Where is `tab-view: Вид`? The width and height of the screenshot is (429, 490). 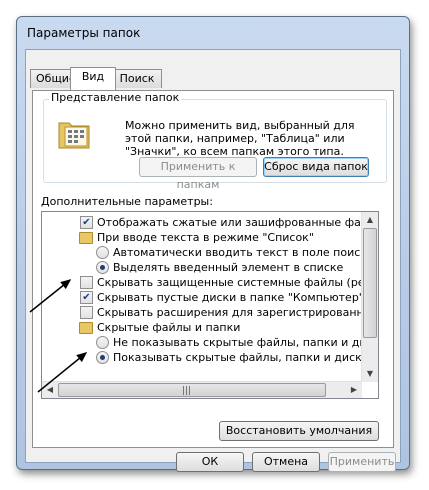 tab-view: Вид is located at coordinates (93, 78).